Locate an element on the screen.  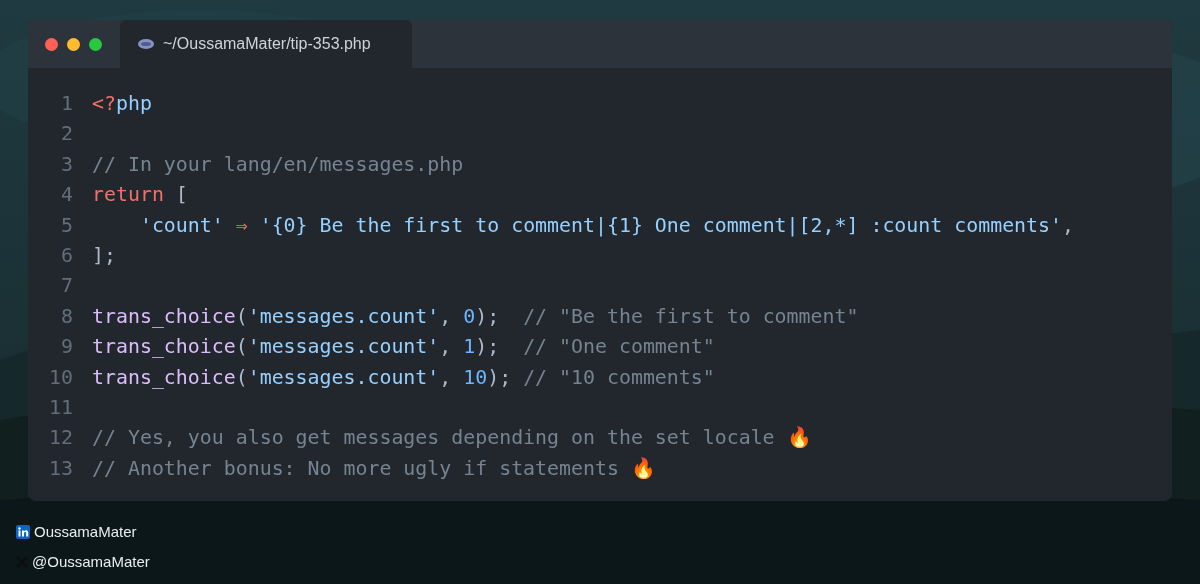
php-file-icon is located at coordinates (146, 44).